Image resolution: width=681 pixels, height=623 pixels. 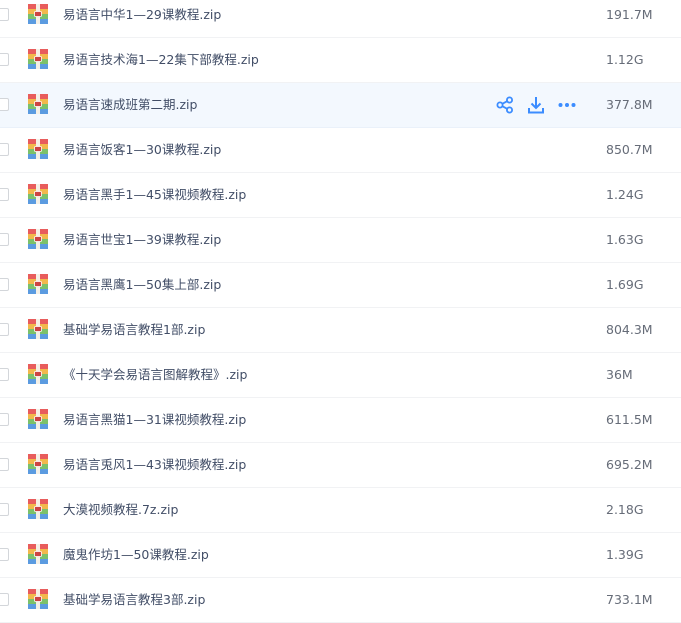 I want to click on file-name: 易语言兎风1—43课视频教程.zip, so click(x=154, y=465).